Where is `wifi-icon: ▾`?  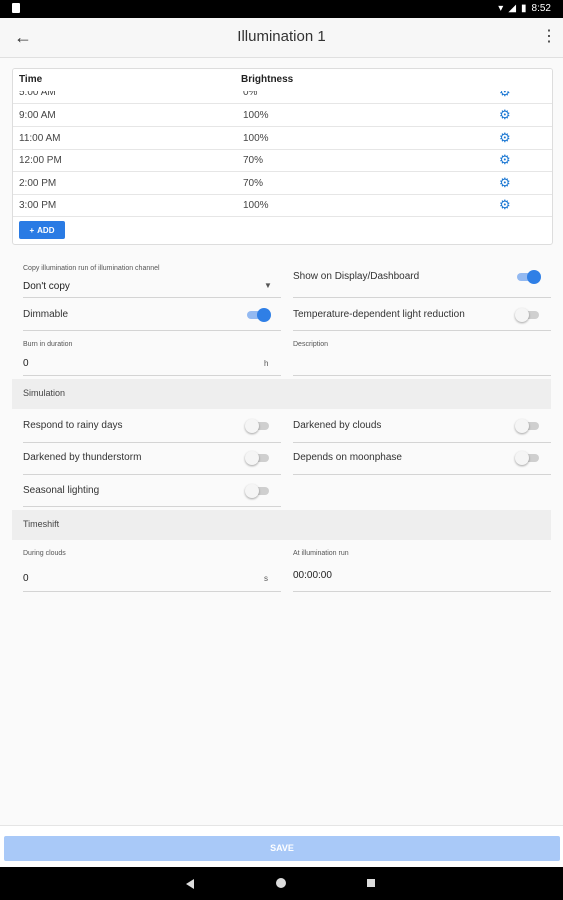
wifi-icon: ▾ is located at coordinates (501, 8).